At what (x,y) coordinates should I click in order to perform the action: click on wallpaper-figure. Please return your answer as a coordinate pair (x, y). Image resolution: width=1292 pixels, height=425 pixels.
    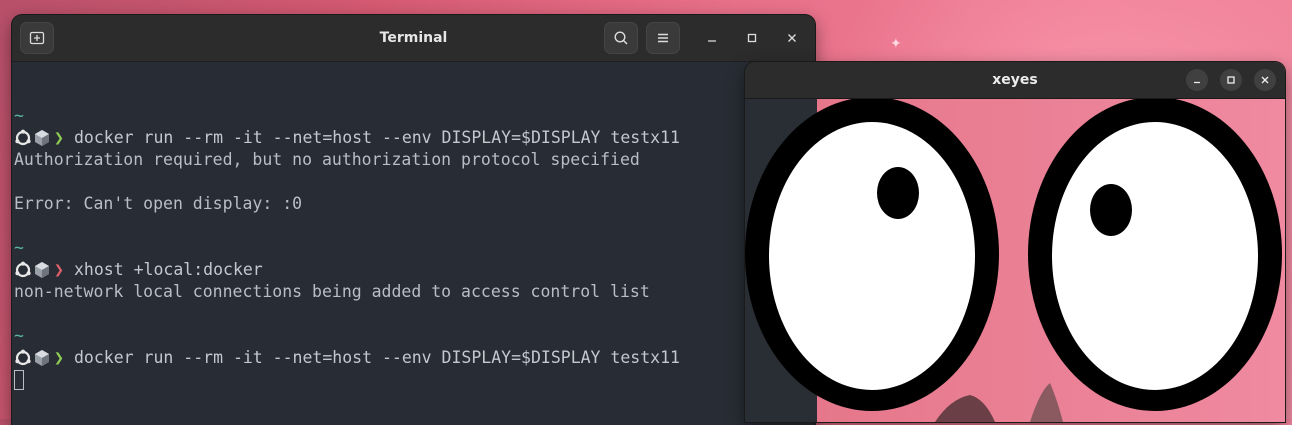
    Looking at the image, I should click on (965, 408).